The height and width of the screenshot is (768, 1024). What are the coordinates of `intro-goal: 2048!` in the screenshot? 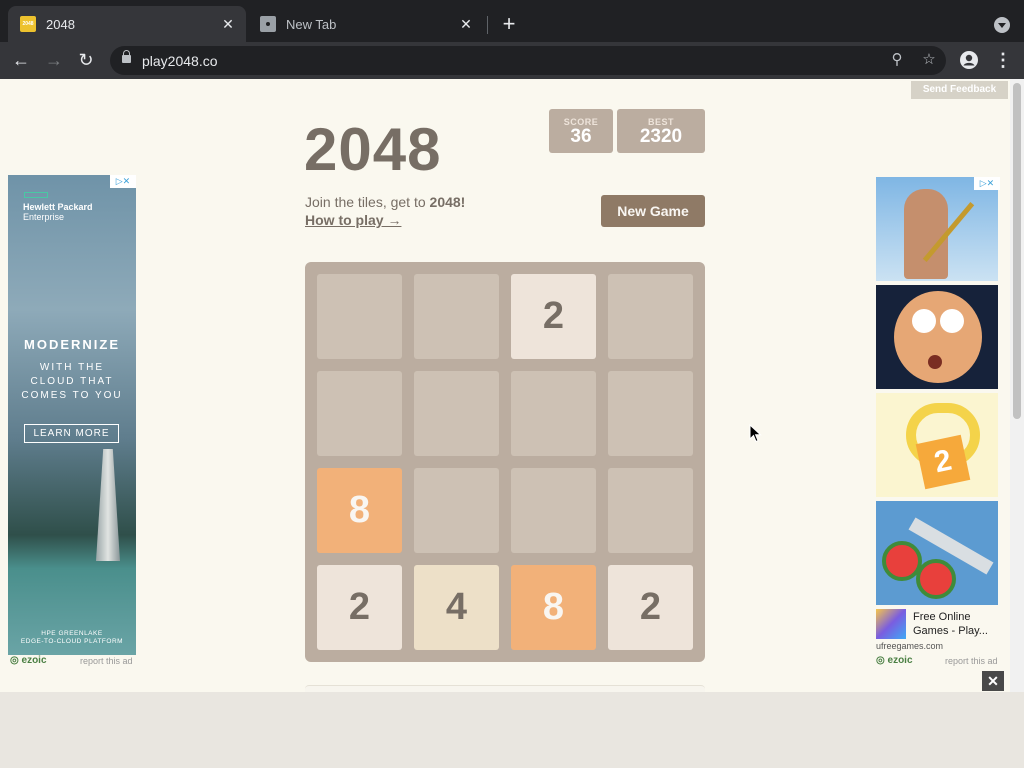 It's located at (447, 202).